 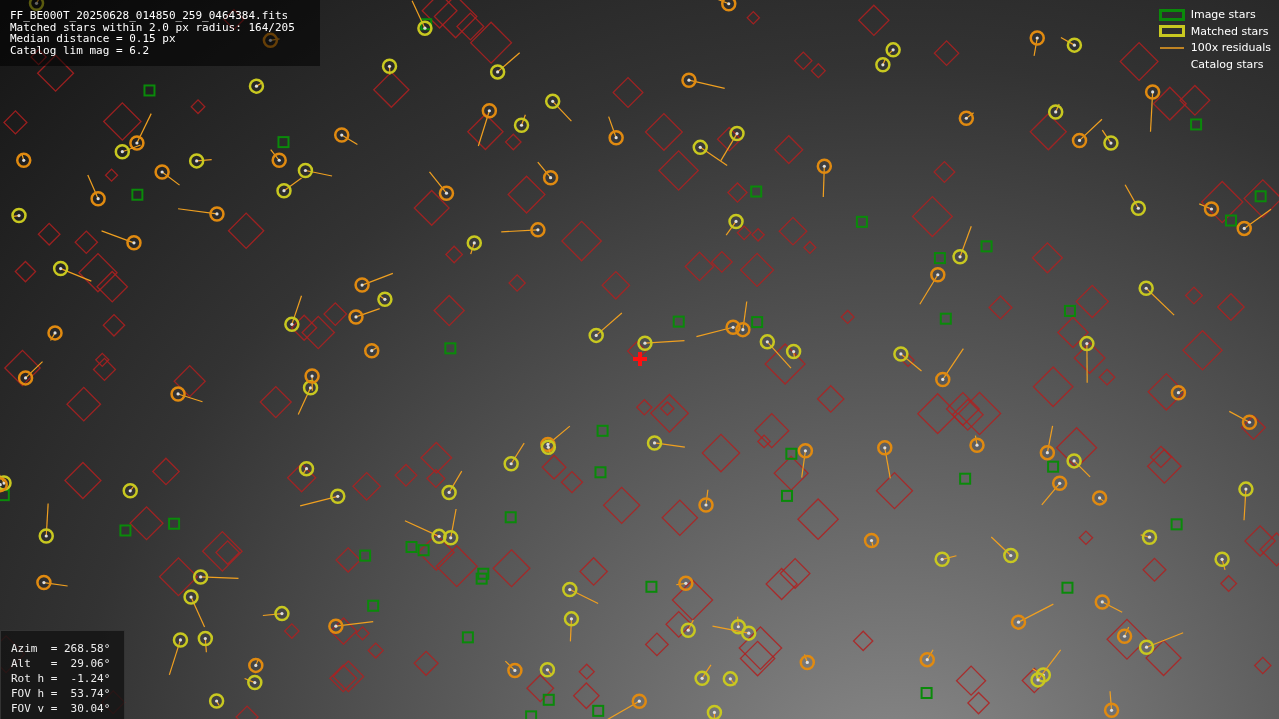 What do you see at coordinates (93, 39) in the screenshot?
I see `info-text: Median distance = 0.15 px` at bounding box center [93, 39].